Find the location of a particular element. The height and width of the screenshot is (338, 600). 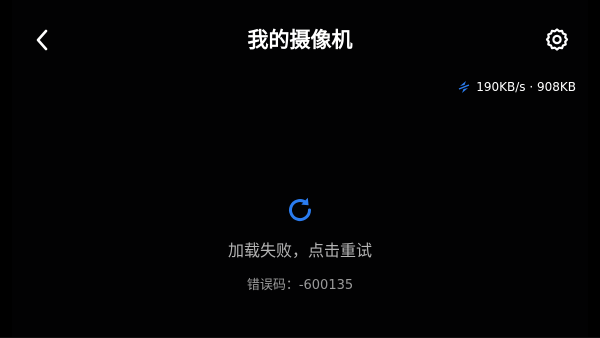

transfer-speed-icon is located at coordinates (464, 87).